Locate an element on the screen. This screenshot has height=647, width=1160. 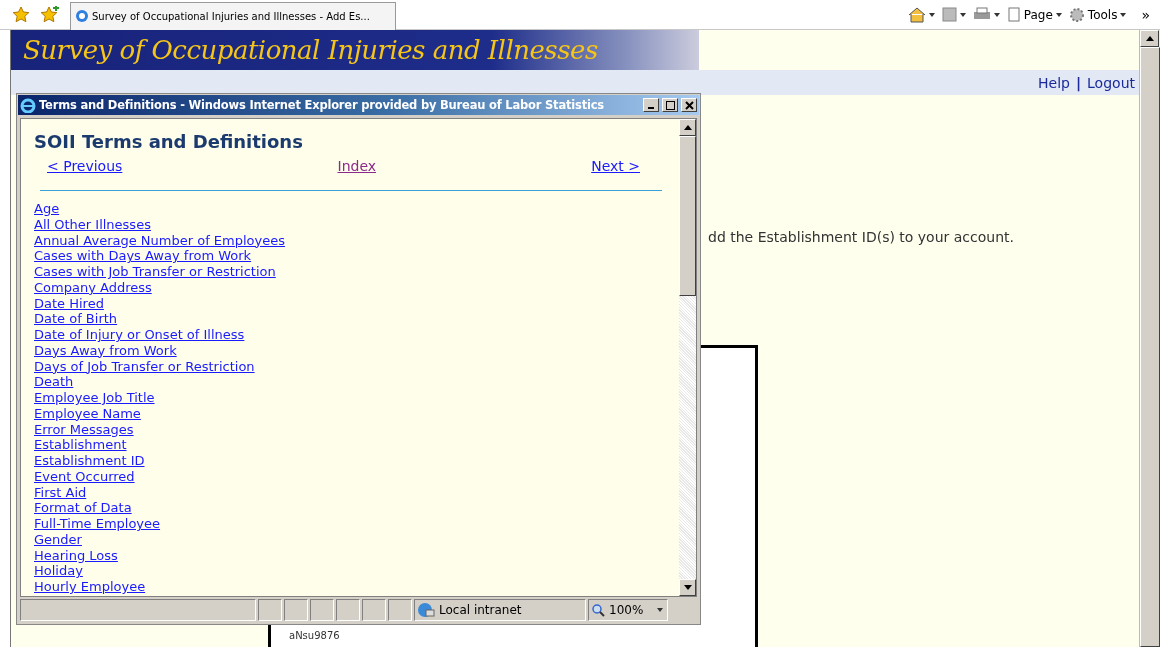
close-icon is located at coordinates (689, 105).